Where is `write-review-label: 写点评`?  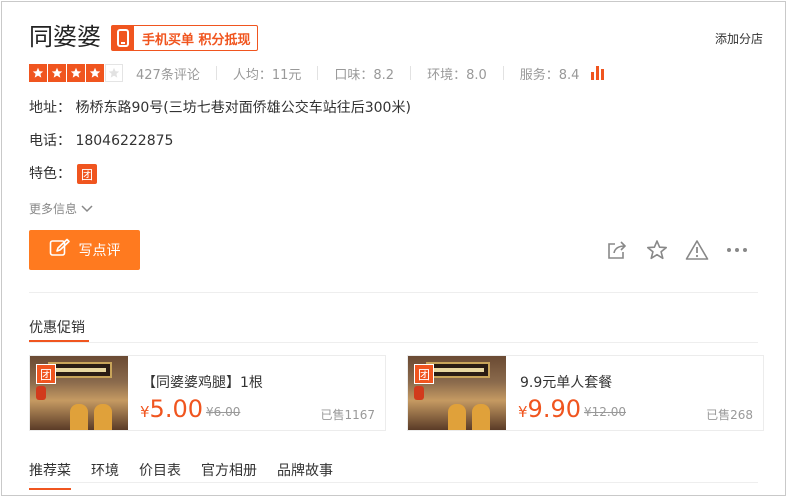 write-review-label: 写点评 is located at coordinates (99, 251).